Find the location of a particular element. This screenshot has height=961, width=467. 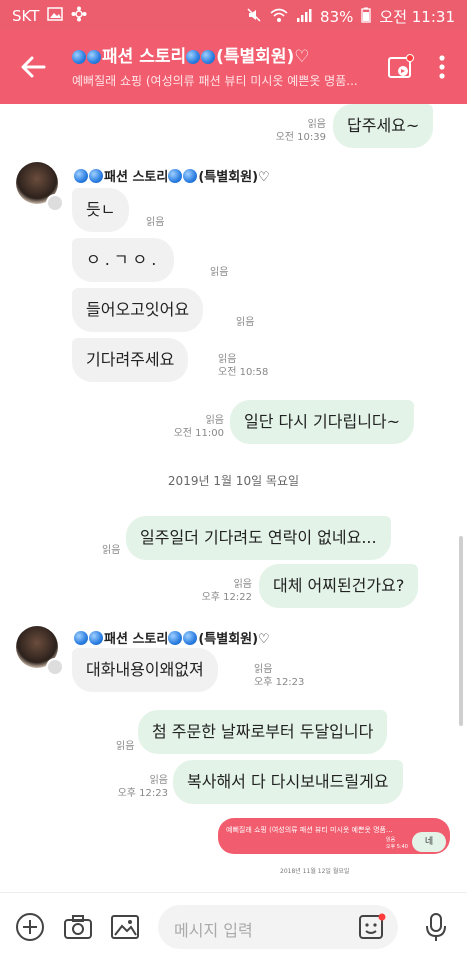

message-input: 메시지 입력 is located at coordinates (278, 927).